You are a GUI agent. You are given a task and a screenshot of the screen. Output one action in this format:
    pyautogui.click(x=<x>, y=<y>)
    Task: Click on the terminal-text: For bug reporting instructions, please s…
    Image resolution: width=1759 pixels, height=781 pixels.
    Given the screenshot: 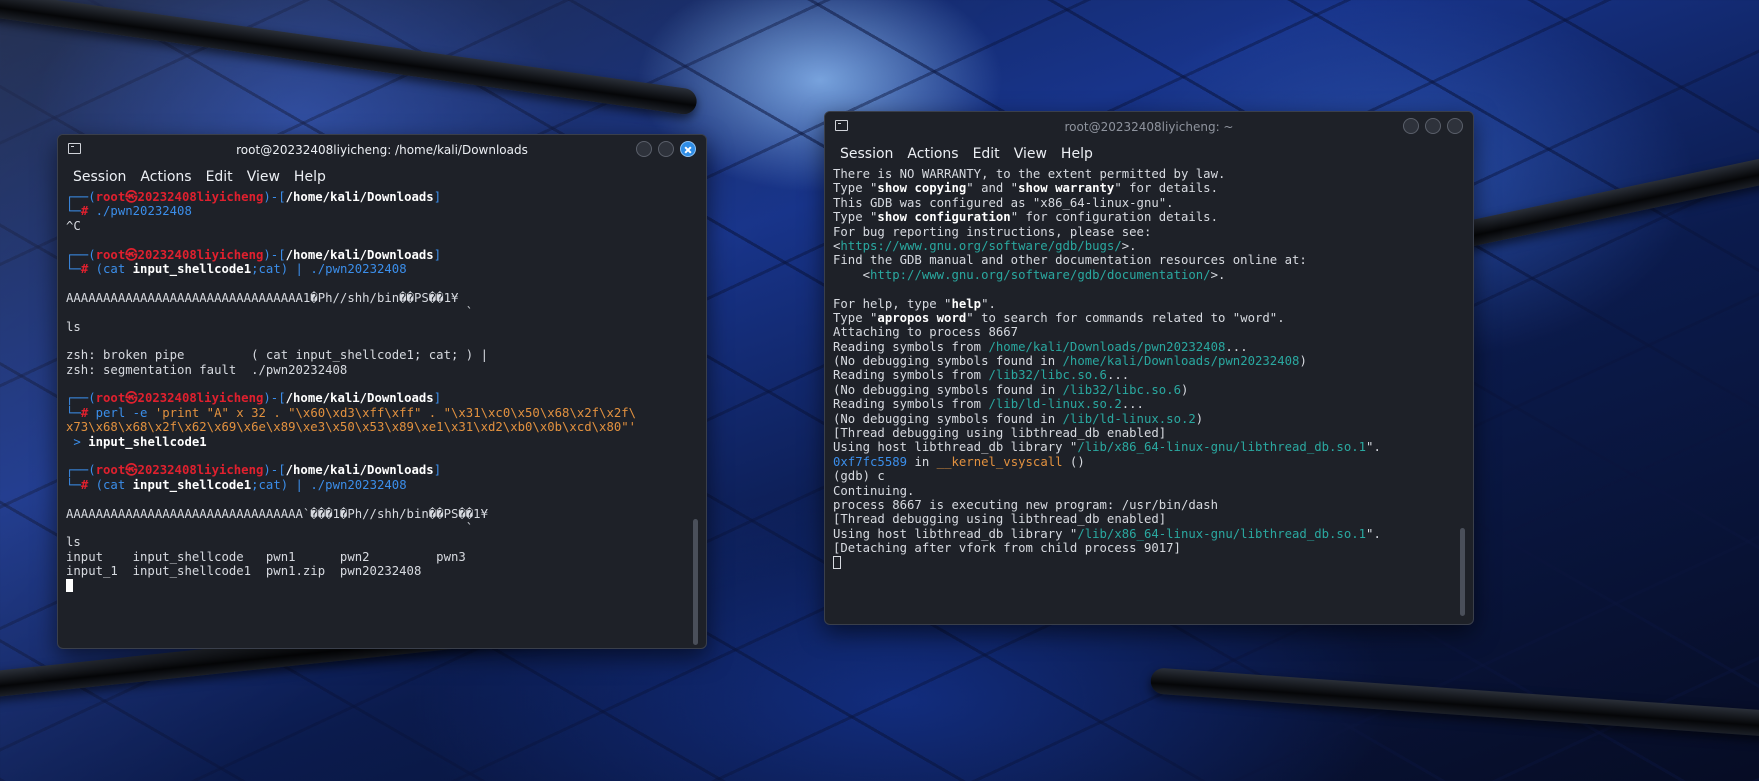 What is the action you would take?
    pyautogui.click(x=992, y=231)
    